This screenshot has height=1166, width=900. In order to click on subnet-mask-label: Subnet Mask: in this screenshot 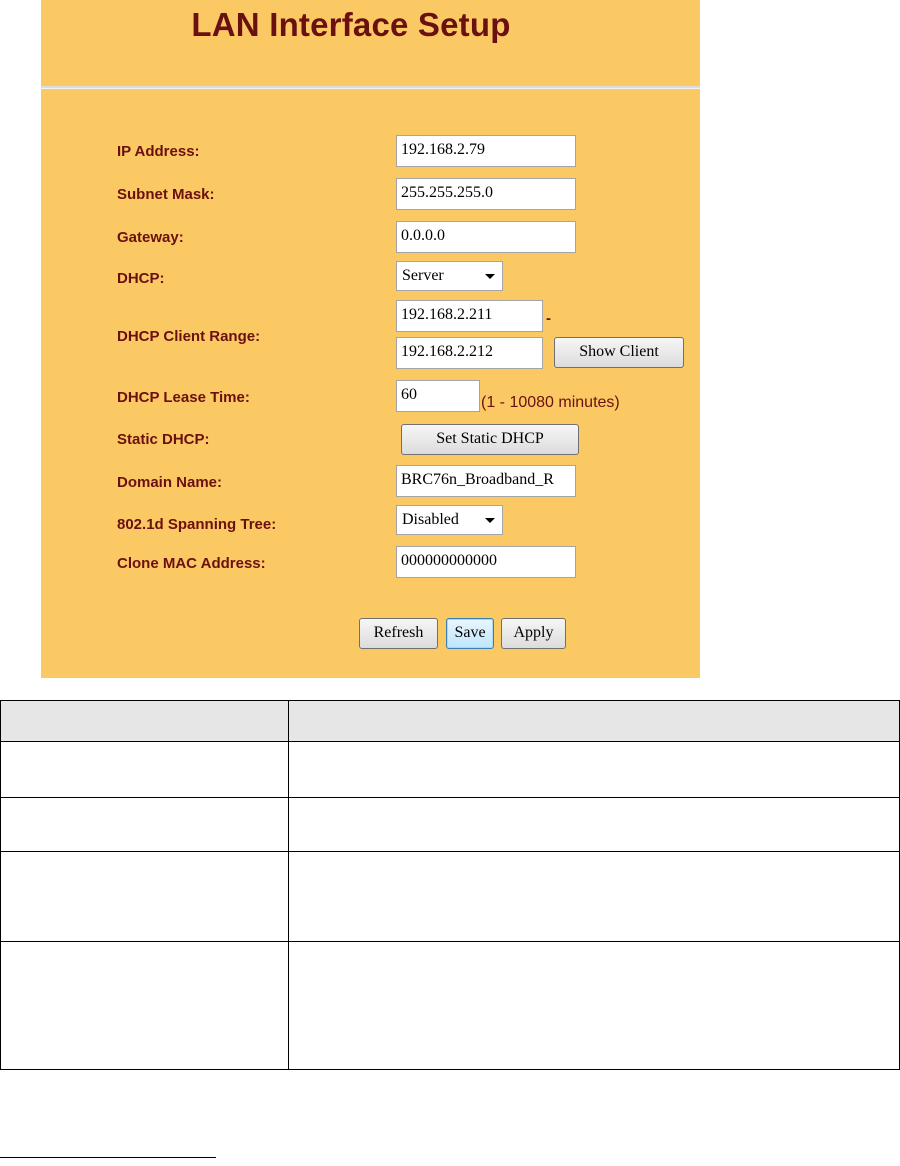, I will do `click(166, 194)`.